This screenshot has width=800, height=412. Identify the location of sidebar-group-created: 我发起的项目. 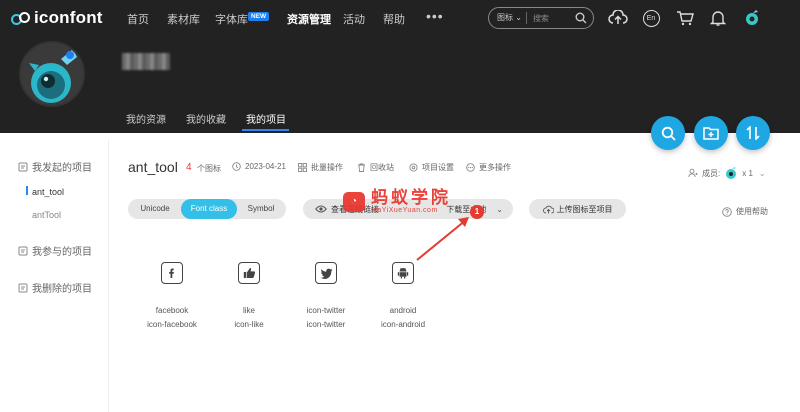
(55, 166).